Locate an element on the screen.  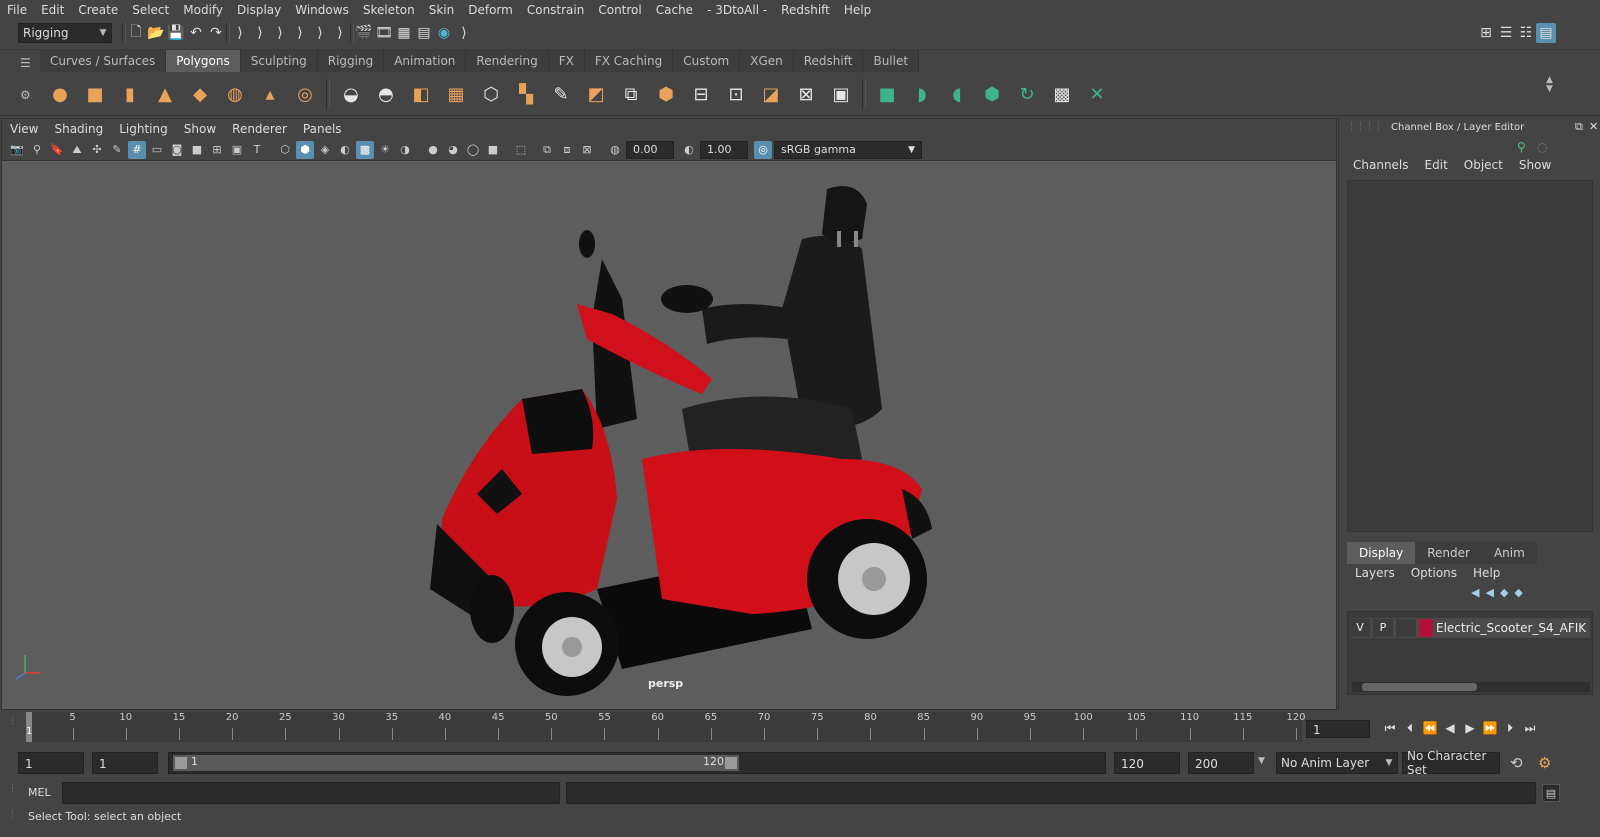
menu-cache: Cache is located at coordinates (674, 10).